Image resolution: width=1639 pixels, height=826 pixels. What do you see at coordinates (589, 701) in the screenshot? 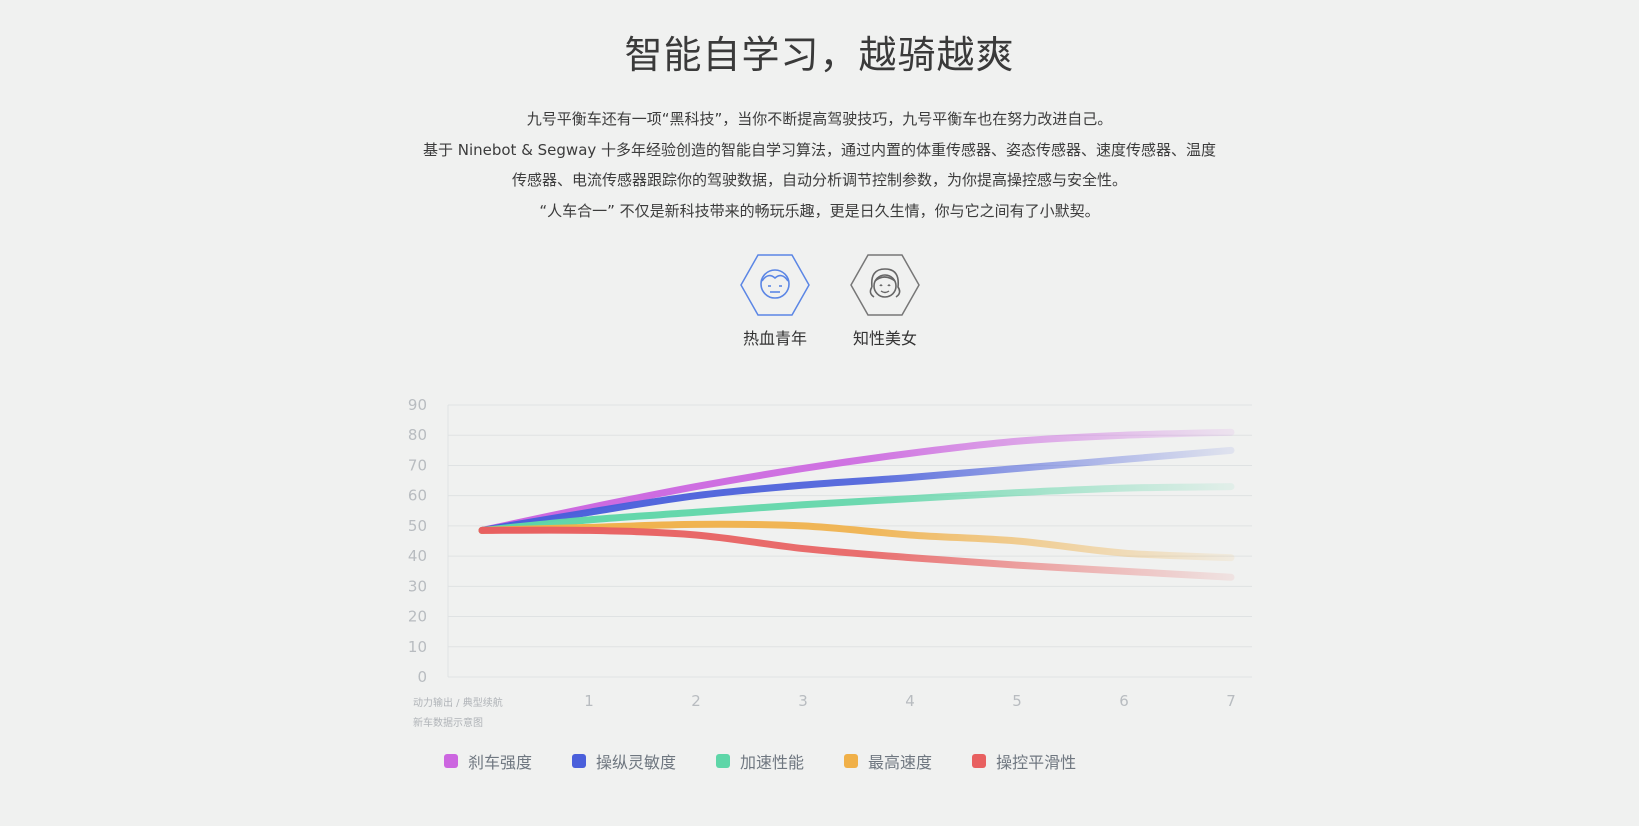
I see `x-tick-label: 1` at bounding box center [589, 701].